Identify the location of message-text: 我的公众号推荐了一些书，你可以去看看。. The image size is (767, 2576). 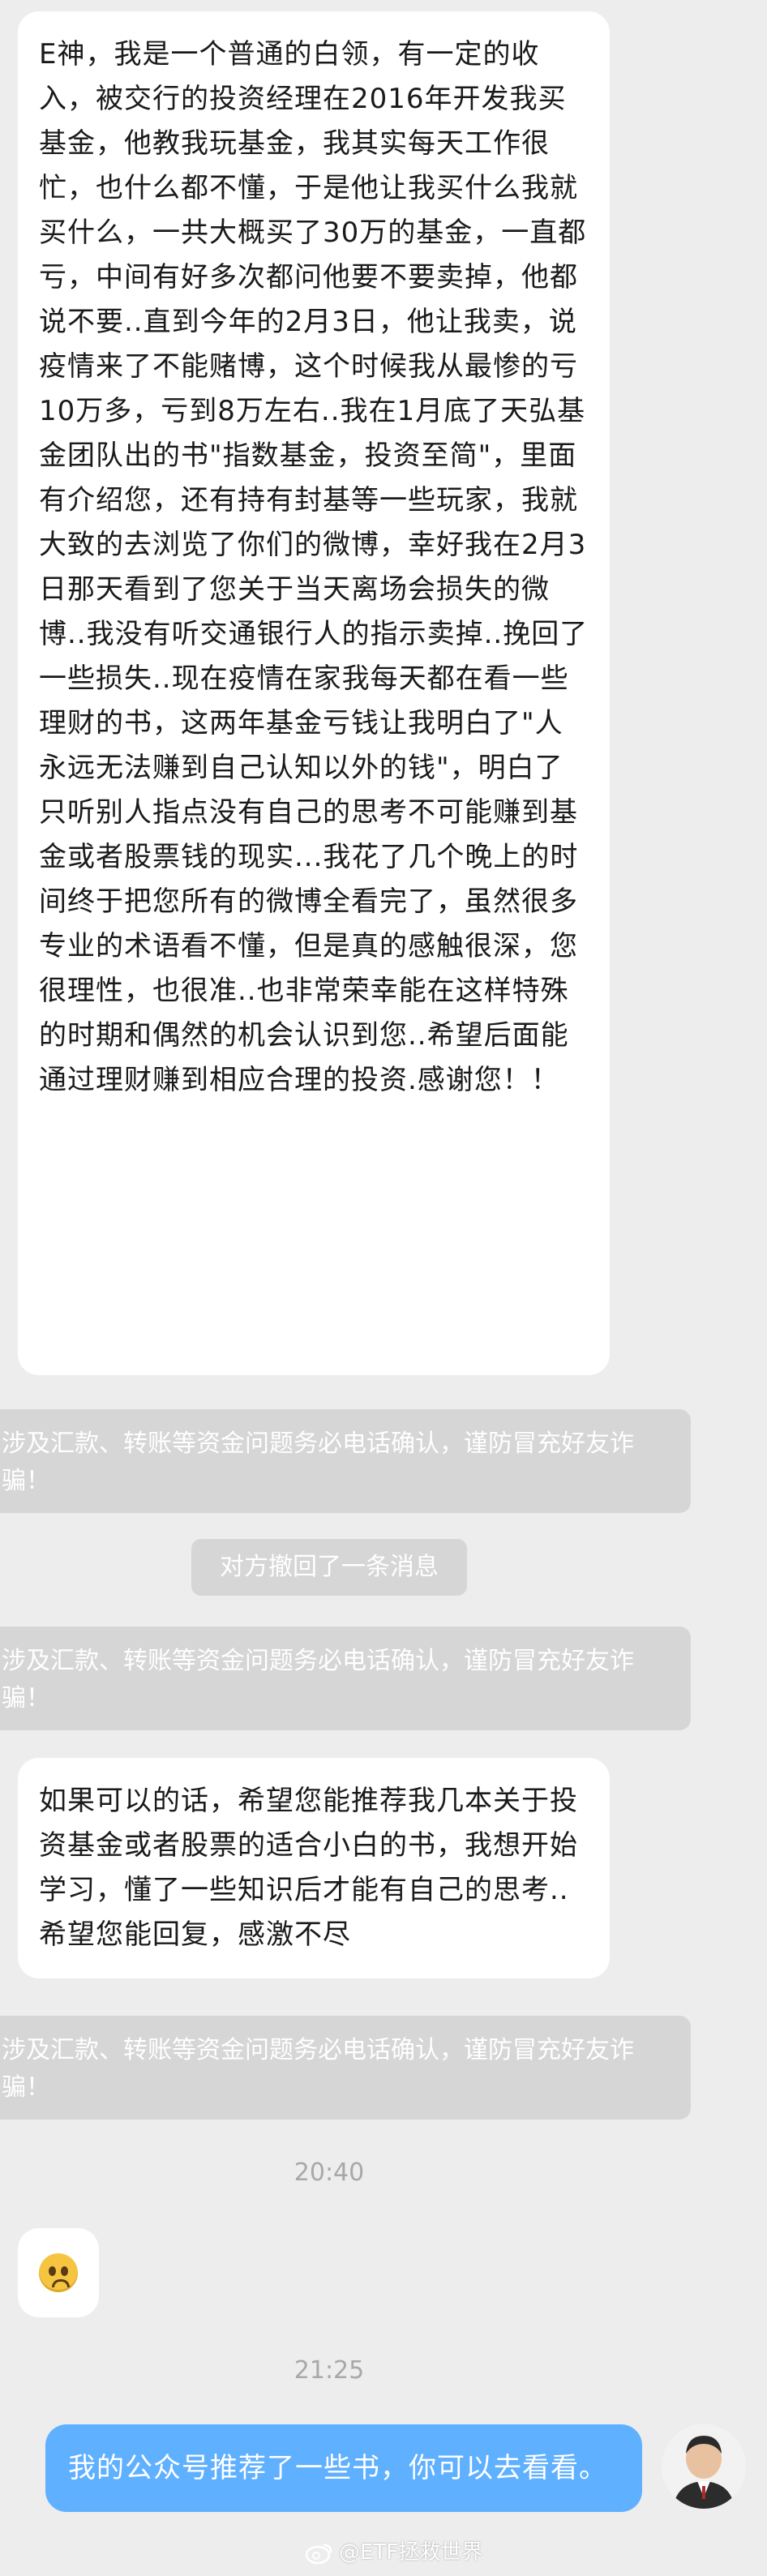
(337, 2468).